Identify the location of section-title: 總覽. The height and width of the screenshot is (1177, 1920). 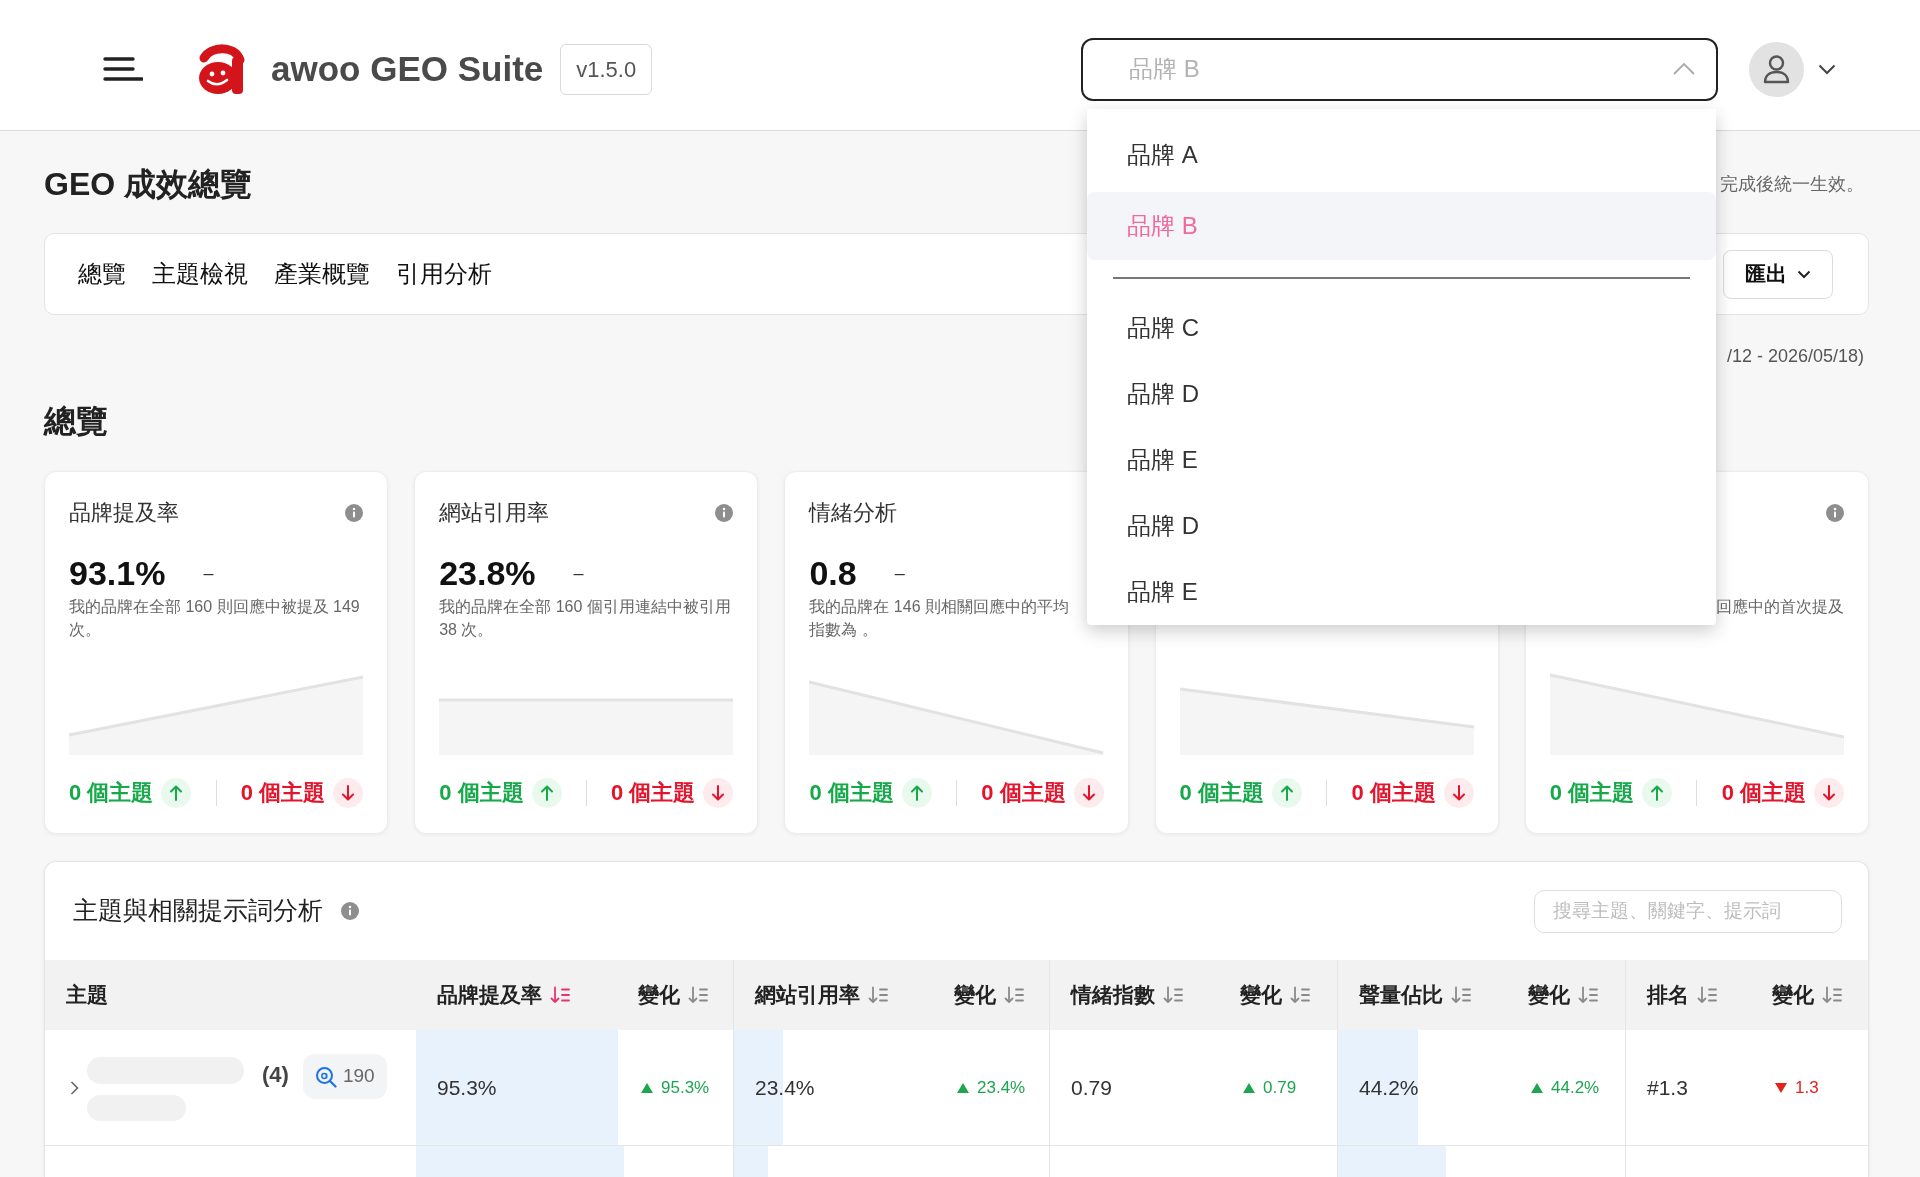
(76, 421).